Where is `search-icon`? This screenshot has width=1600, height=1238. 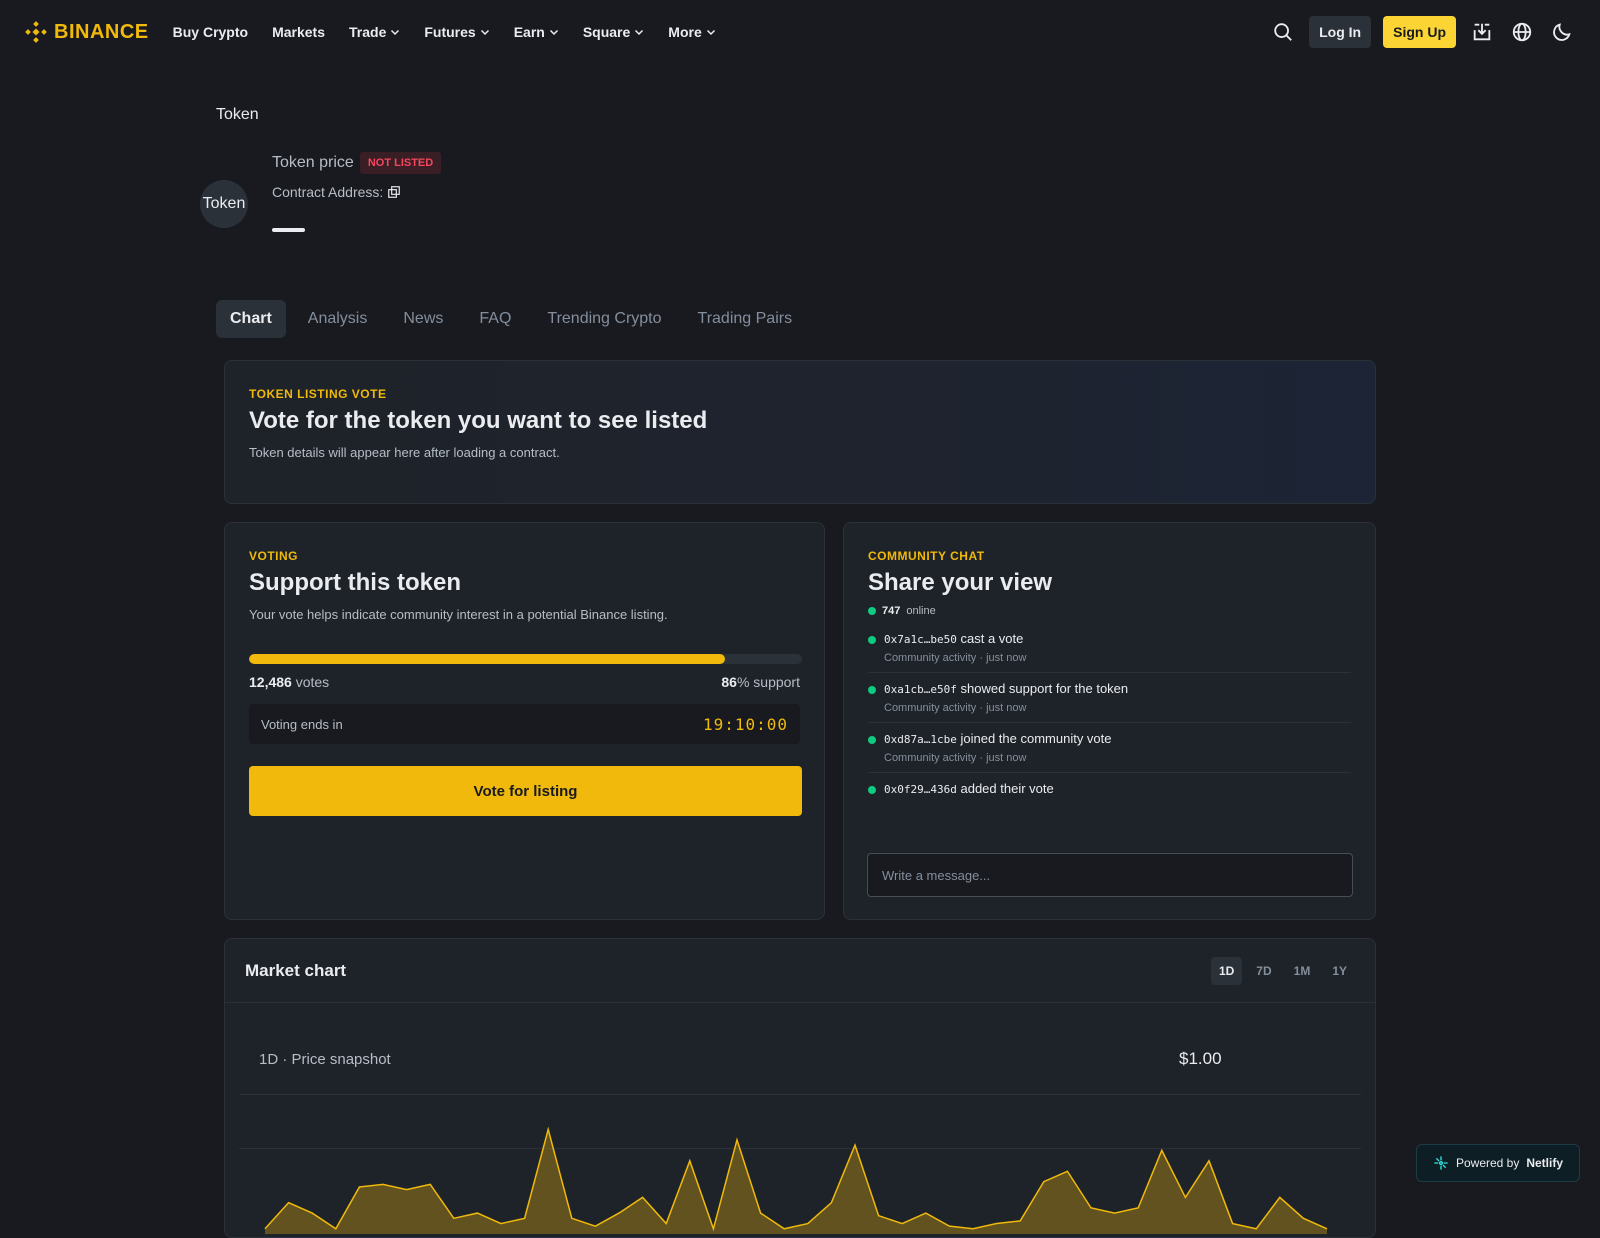 search-icon is located at coordinates (1283, 32).